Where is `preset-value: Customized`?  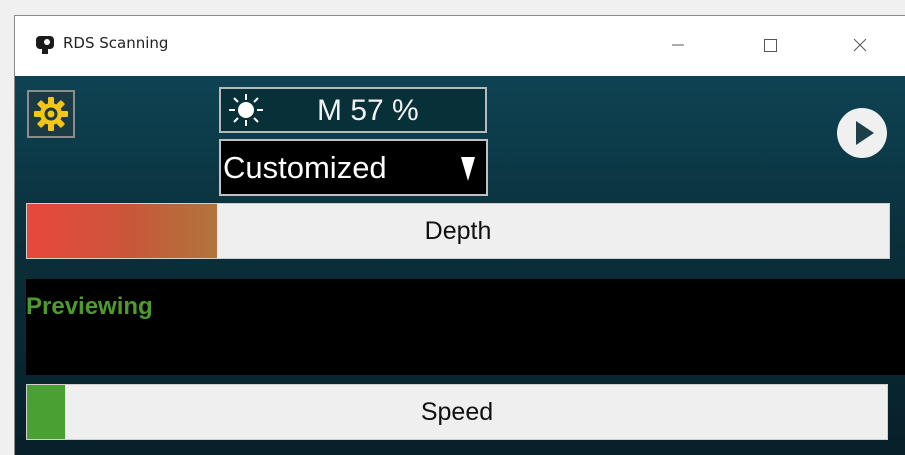
preset-value: Customized is located at coordinates (305, 167).